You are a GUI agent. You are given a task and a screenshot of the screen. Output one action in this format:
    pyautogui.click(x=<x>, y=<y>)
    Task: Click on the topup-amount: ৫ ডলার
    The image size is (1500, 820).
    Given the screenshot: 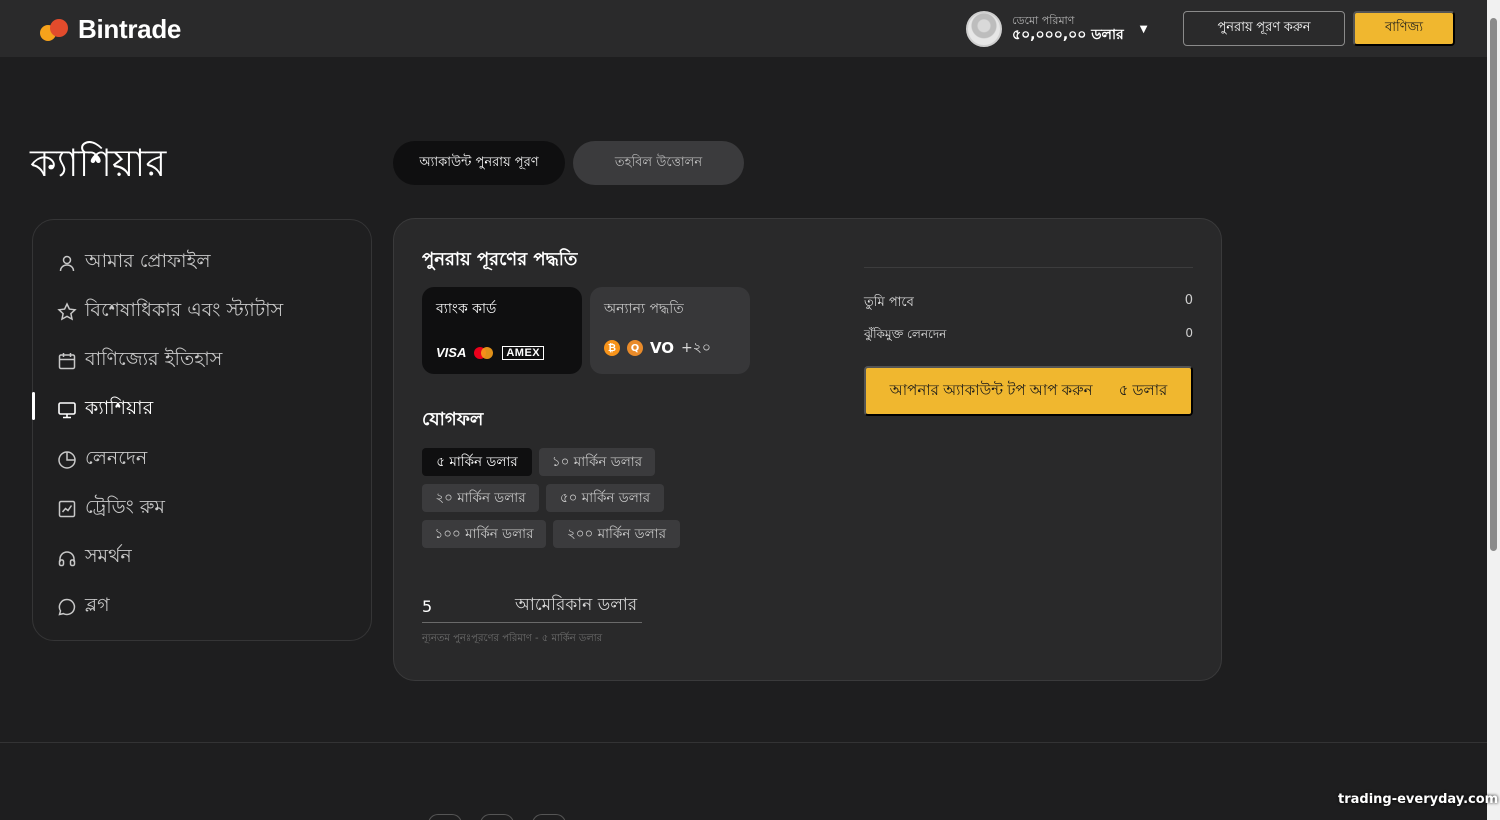 What is the action you would take?
    pyautogui.click(x=1143, y=390)
    